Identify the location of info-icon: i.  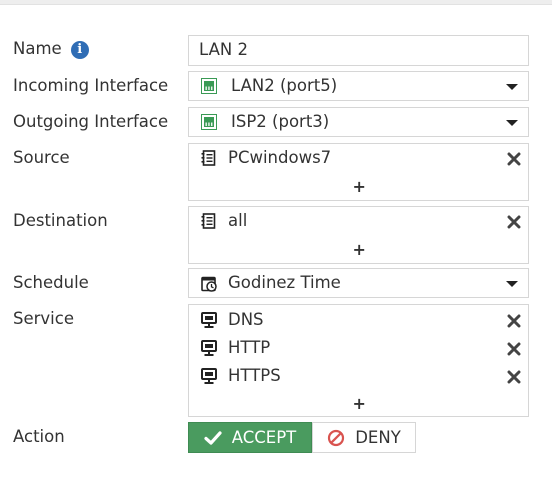
(79, 50).